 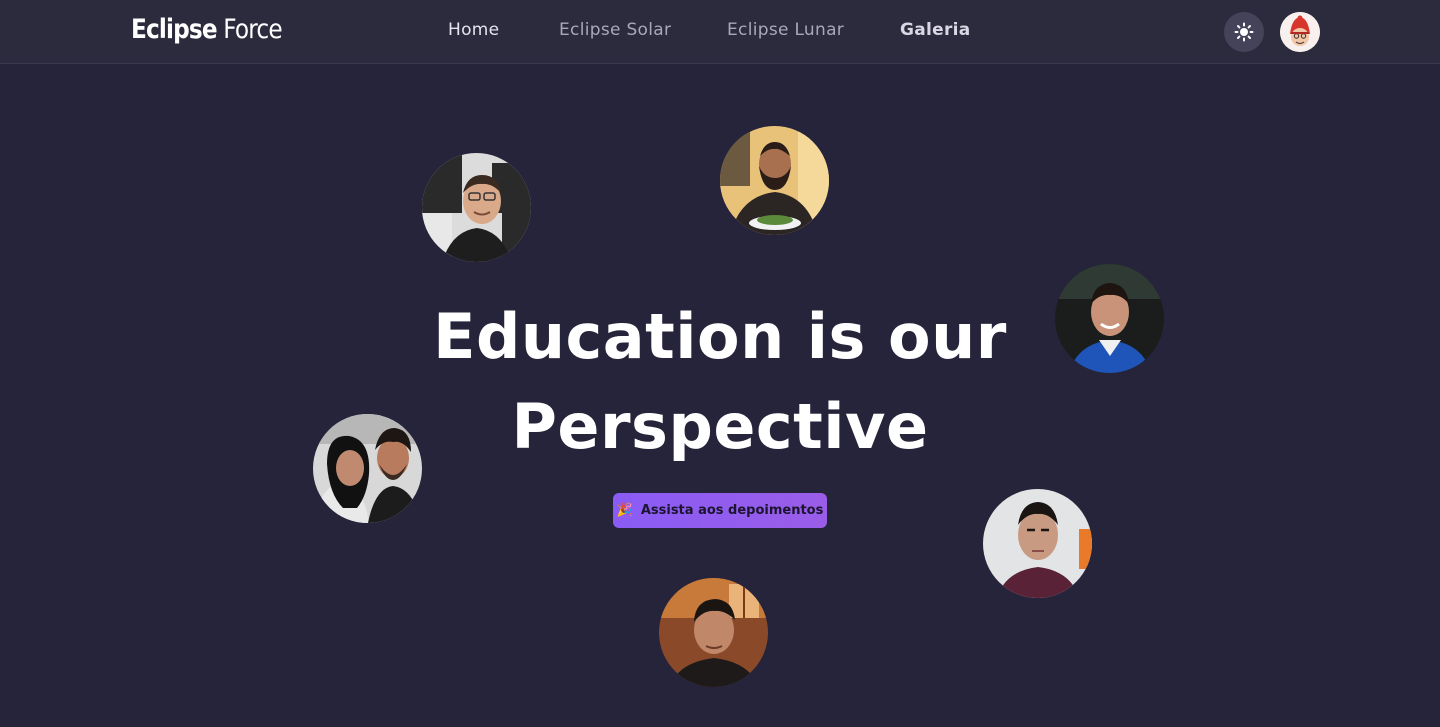 What do you see at coordinates (732, 510) in the screenshot?
I see `cta-label: Assista aos depoimentos` at bounding box center [732, 510].